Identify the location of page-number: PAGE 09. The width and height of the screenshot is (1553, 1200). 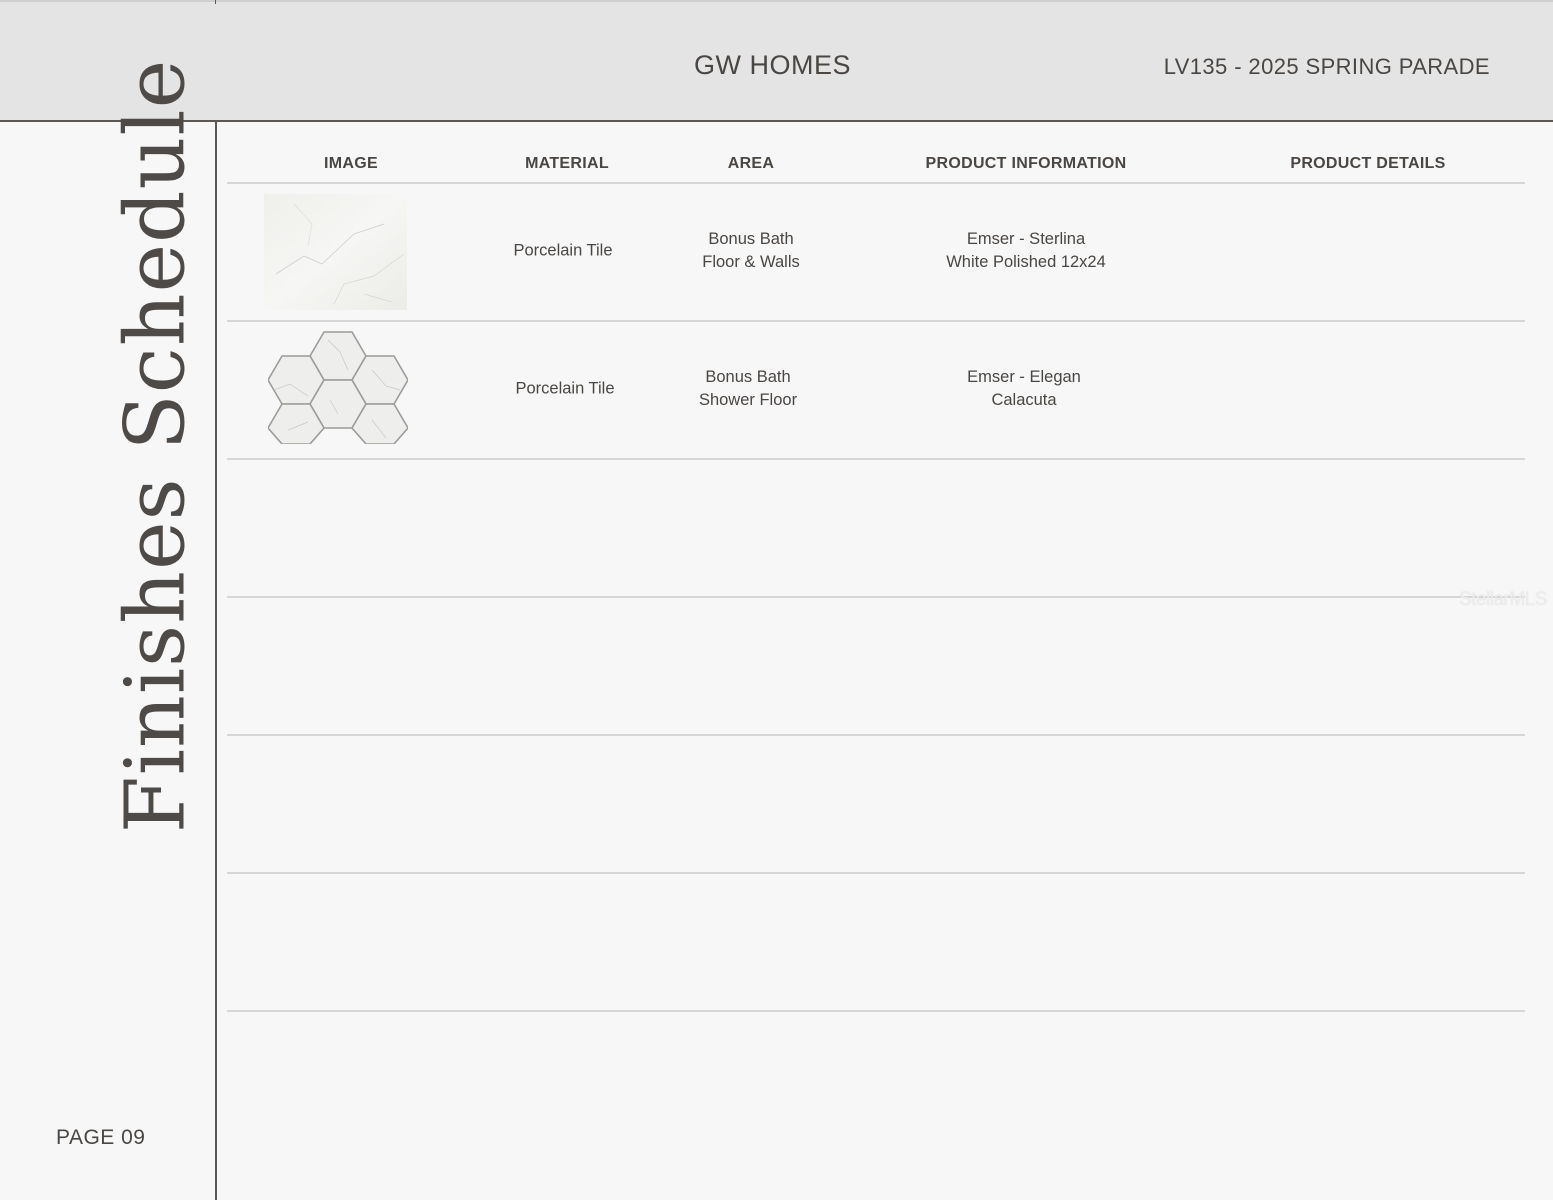
(101, 1137).